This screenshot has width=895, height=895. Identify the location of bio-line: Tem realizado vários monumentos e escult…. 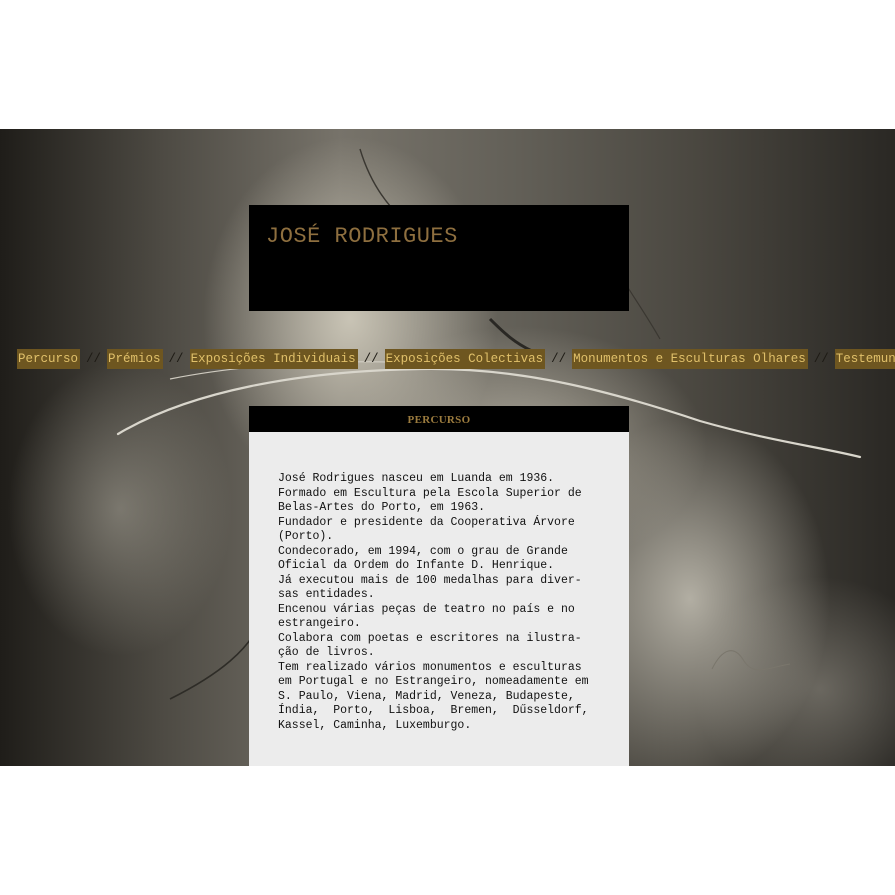
(430, 667).